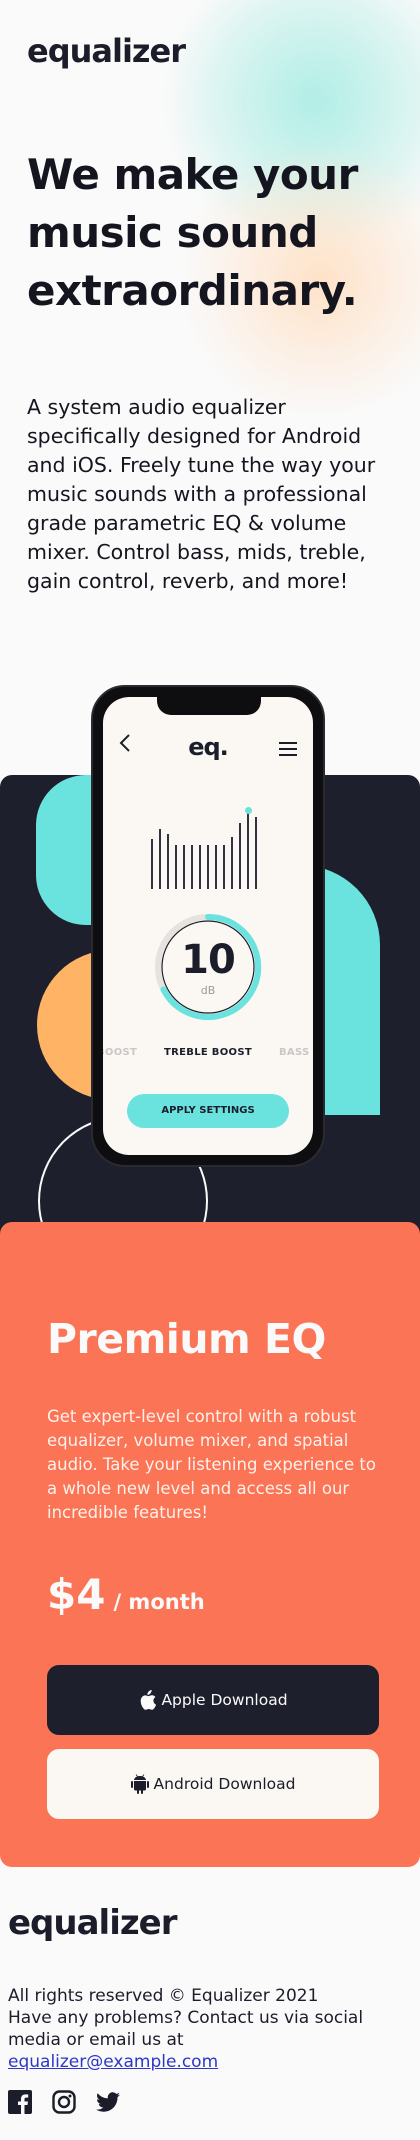 The height and width of the screenshot is (2140, 420). What do you see at coordinates (208, 990) in the screenshot?
I see `dial-unit: dB` at bounding box center [208, 990].